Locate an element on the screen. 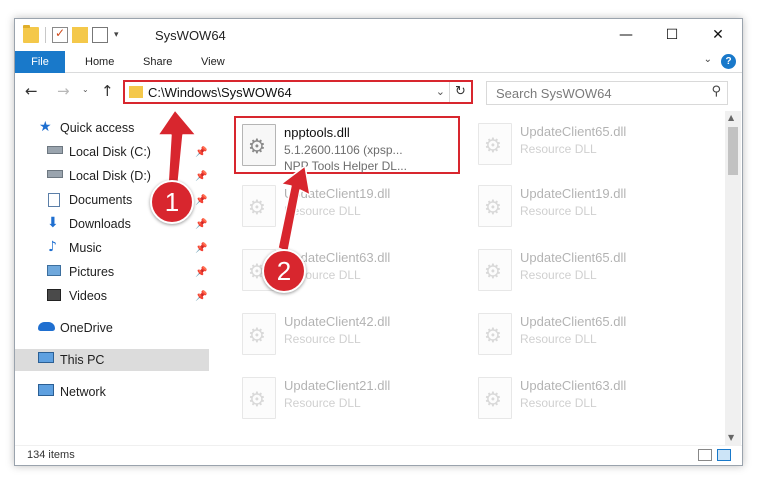 Image resolution: width=769 pixels, height=489 pixels. drive-icon is located at coordinates (55, 174).